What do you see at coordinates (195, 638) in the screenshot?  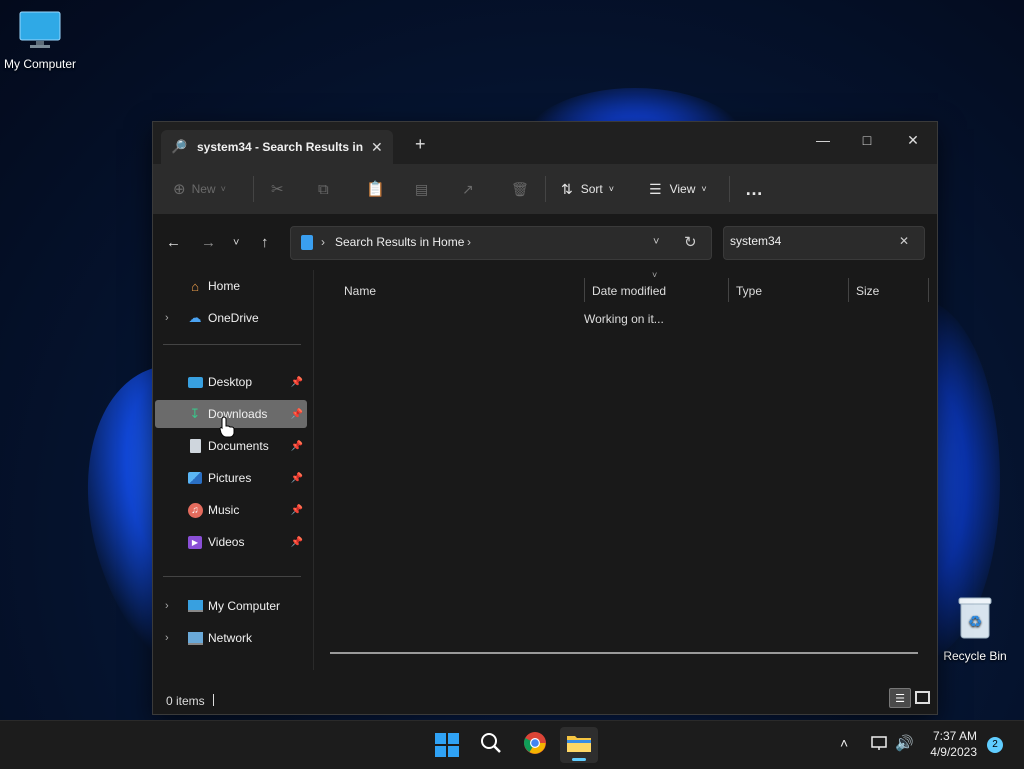 I see `network-icon` at bounding box center [195, 638].